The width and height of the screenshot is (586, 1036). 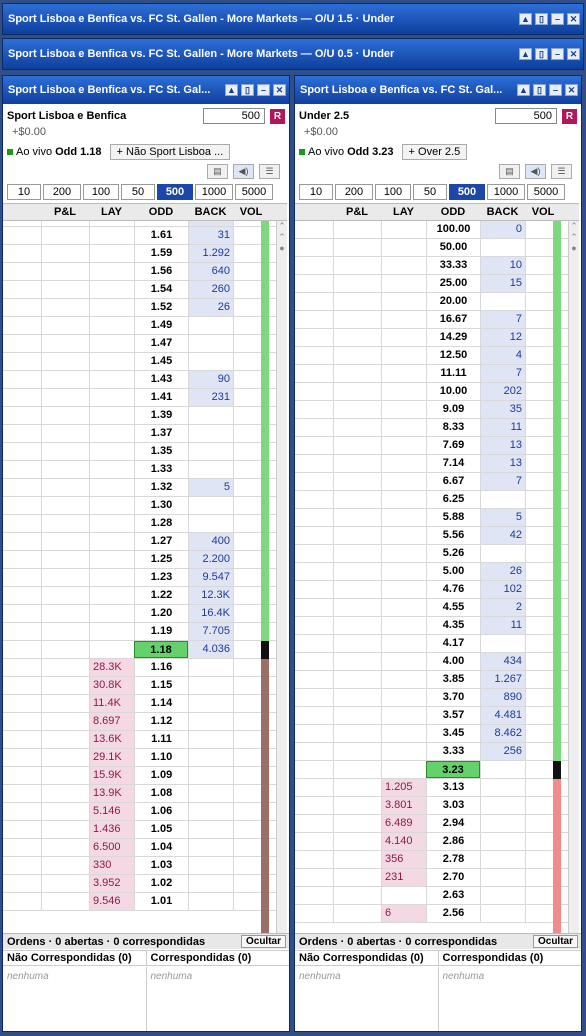 I want to click on ladder-row: 8.33 11, so click(x=431, y=428).